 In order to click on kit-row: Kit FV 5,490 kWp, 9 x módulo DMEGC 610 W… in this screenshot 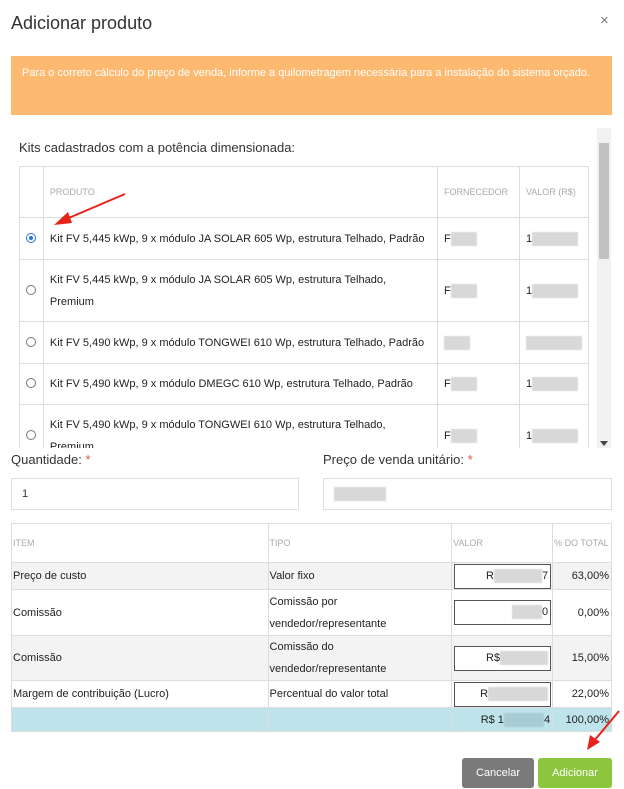, I will do `click(304, 384)`.